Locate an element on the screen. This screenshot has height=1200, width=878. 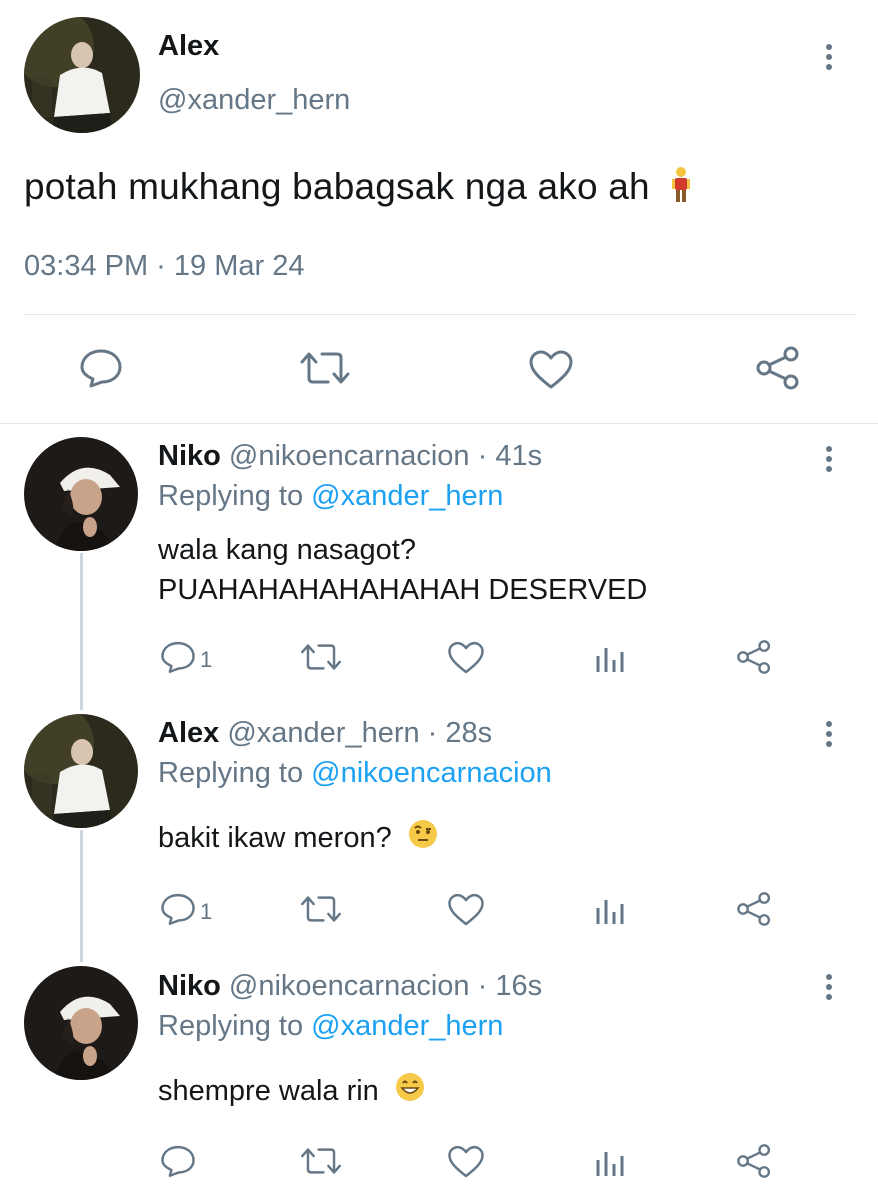
tweet-text: potah mukhang babagsak nga ako ah is located at coordinates (358, 189).